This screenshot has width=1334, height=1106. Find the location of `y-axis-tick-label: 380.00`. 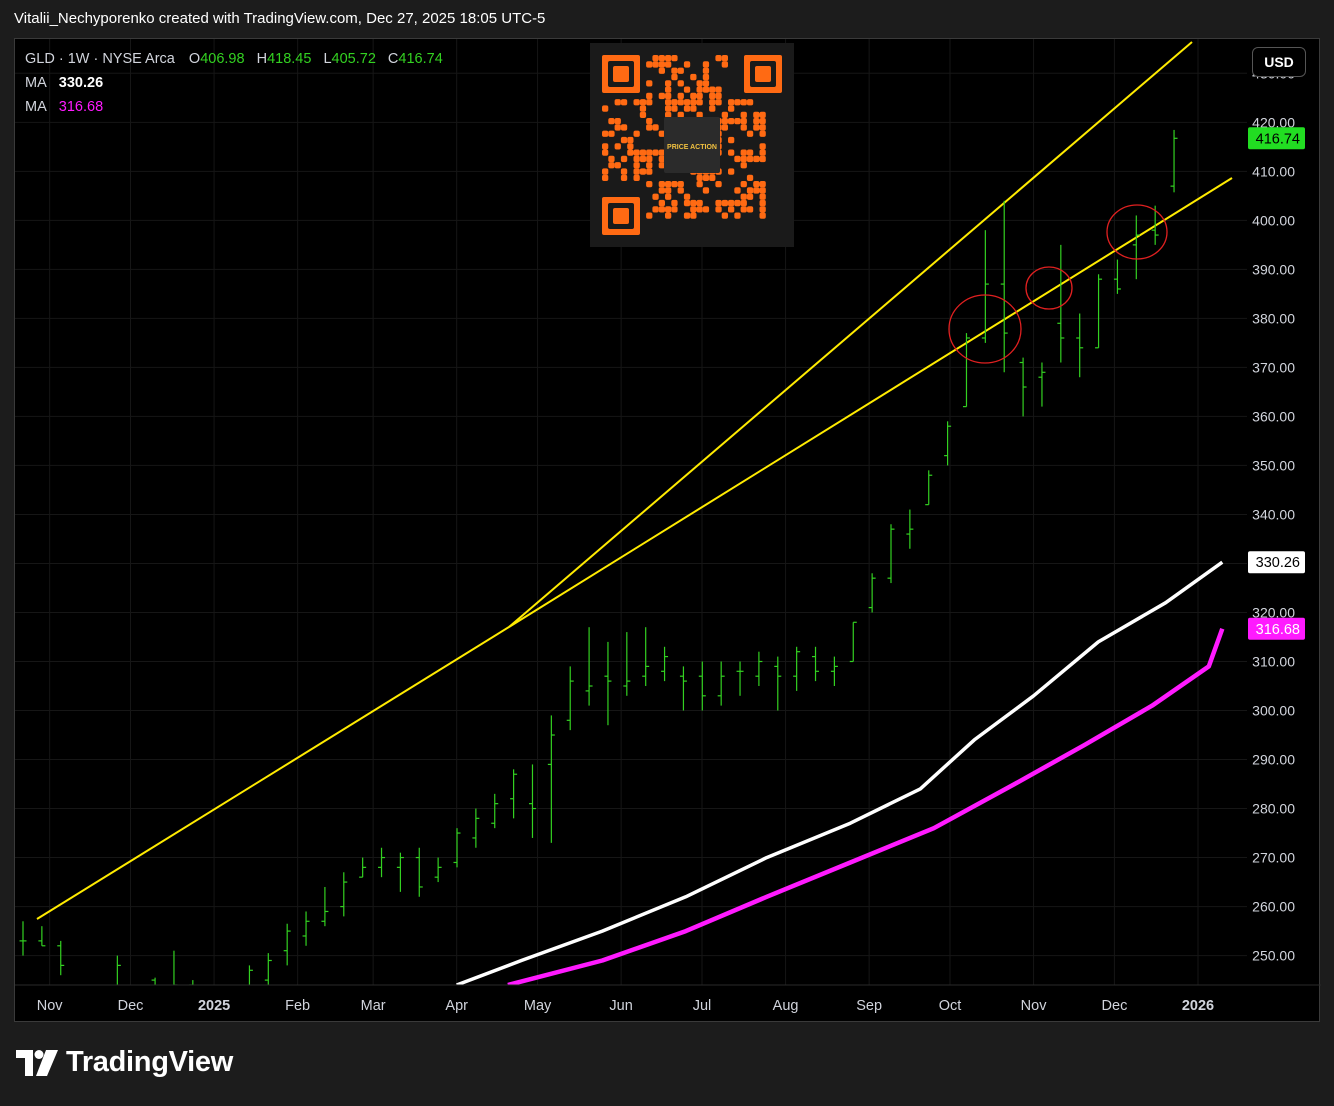

y-axis-tick-label: 380.00 is located at coordinates (1273, 318).